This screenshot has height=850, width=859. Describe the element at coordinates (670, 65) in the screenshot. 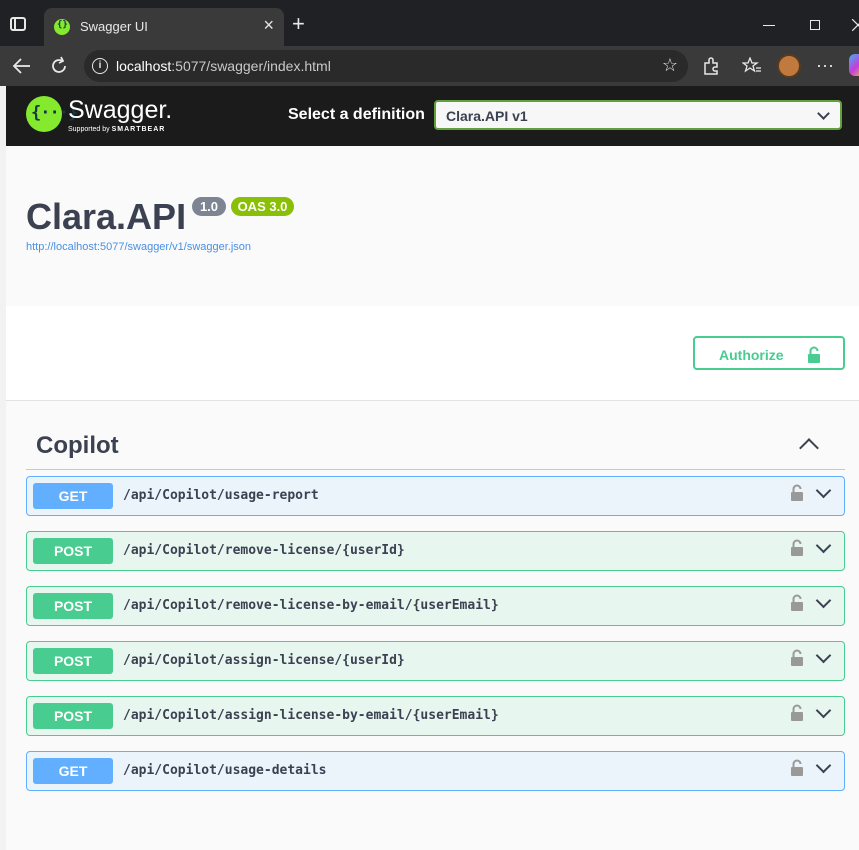

I see `favorite-star-icon: ☆` at that location.